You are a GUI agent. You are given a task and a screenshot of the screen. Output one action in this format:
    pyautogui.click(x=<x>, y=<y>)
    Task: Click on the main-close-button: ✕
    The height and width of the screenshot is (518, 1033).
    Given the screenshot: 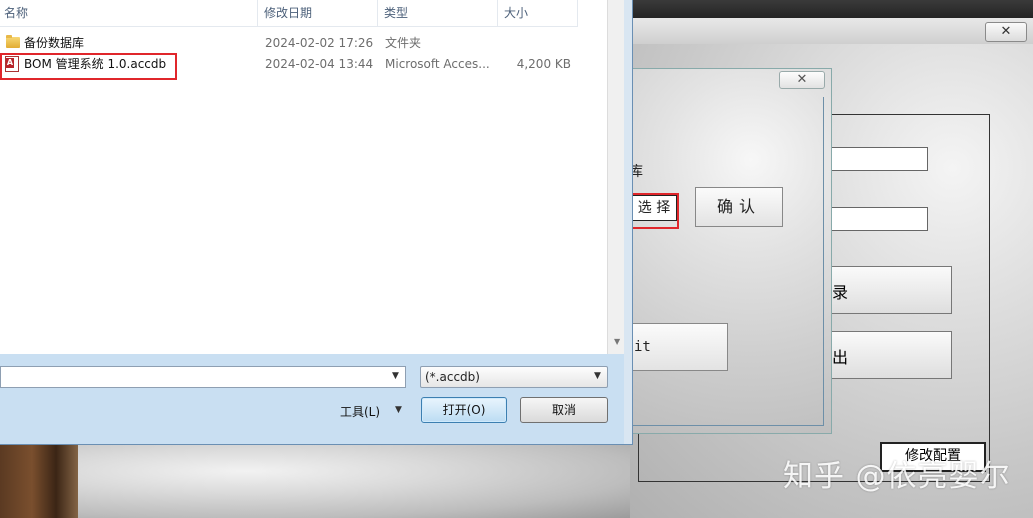 What is the action you would take?
    pyautogui.click(x=1006, y=32)
    